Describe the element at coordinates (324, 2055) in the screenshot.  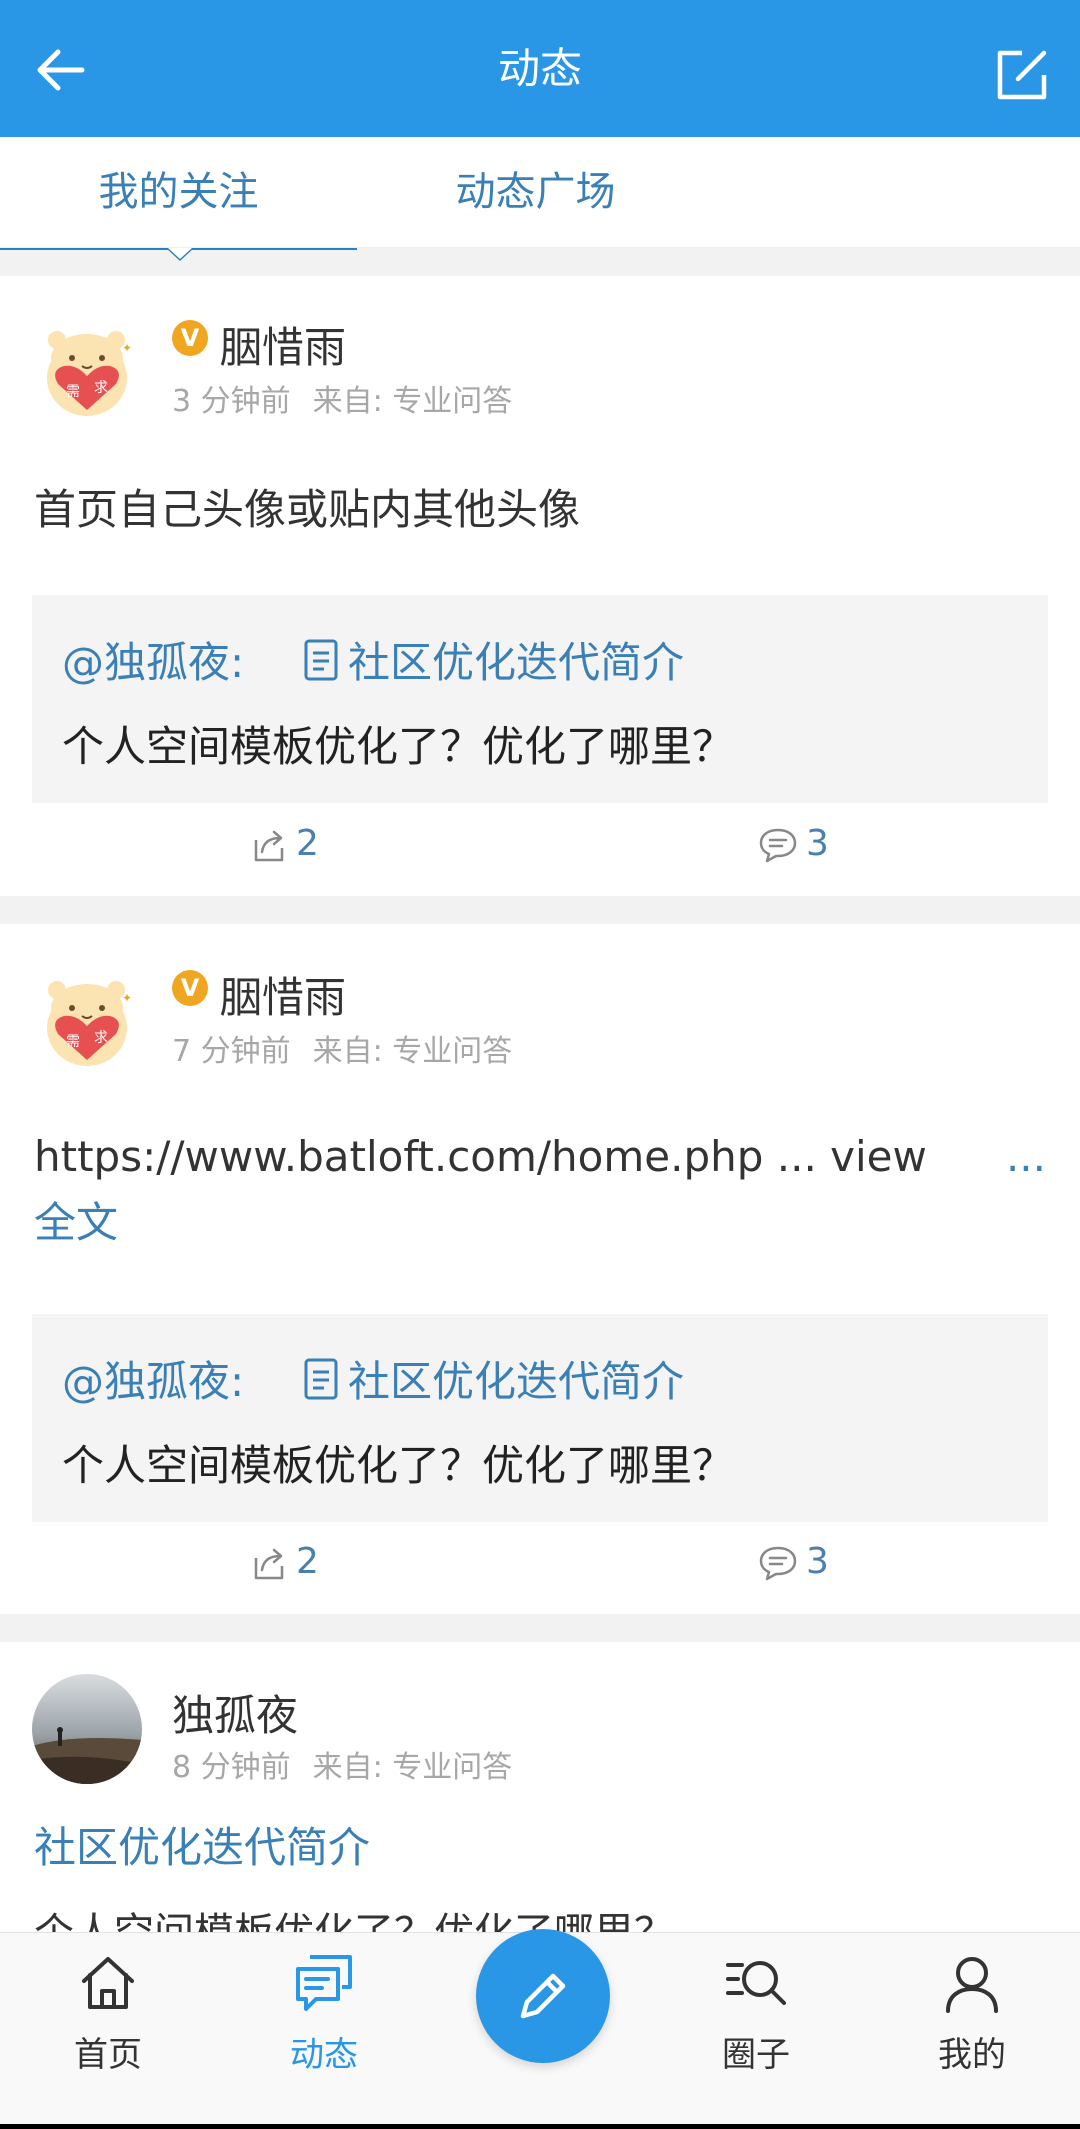
I see `nav-label: 动态` at that location.